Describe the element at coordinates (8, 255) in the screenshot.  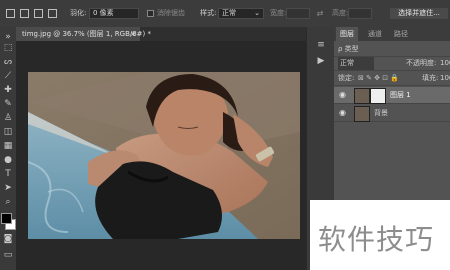
I see `screen-mode-icon: ▭` at that location.